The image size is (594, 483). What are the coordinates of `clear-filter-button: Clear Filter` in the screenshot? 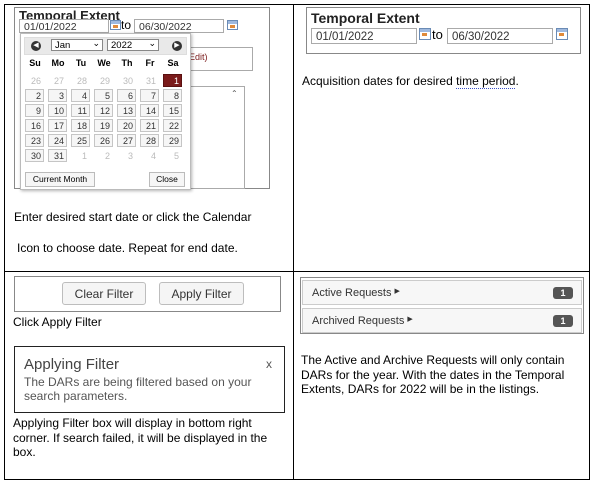 It's located at (104, 293).